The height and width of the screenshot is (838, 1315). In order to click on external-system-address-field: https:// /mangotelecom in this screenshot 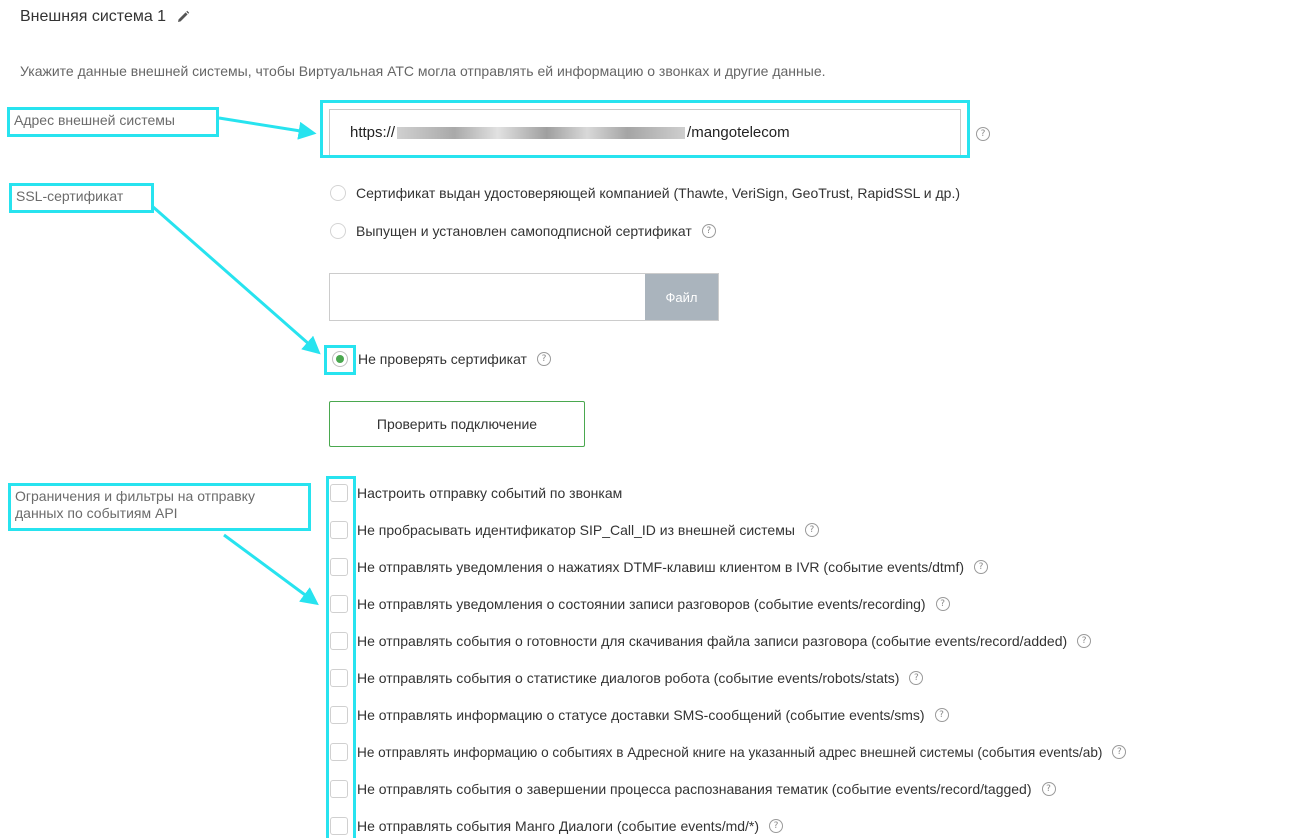, I will do `click(645, 129)`.